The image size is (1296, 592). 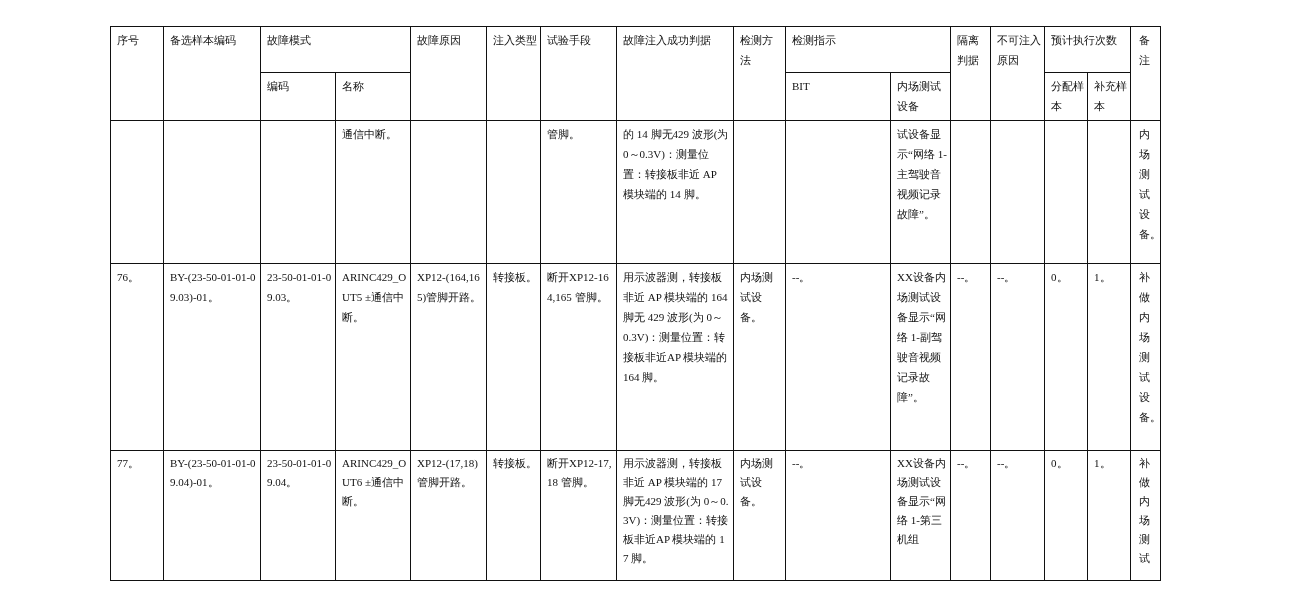 I want to click on table-cell: 用示波器测，转接板非近 AP 模块端的 17 脚无429 波形(为 0～0.3V)：测量位置：转接板非近AP 模块端的 17 脚。, so click(x=675, y=515).